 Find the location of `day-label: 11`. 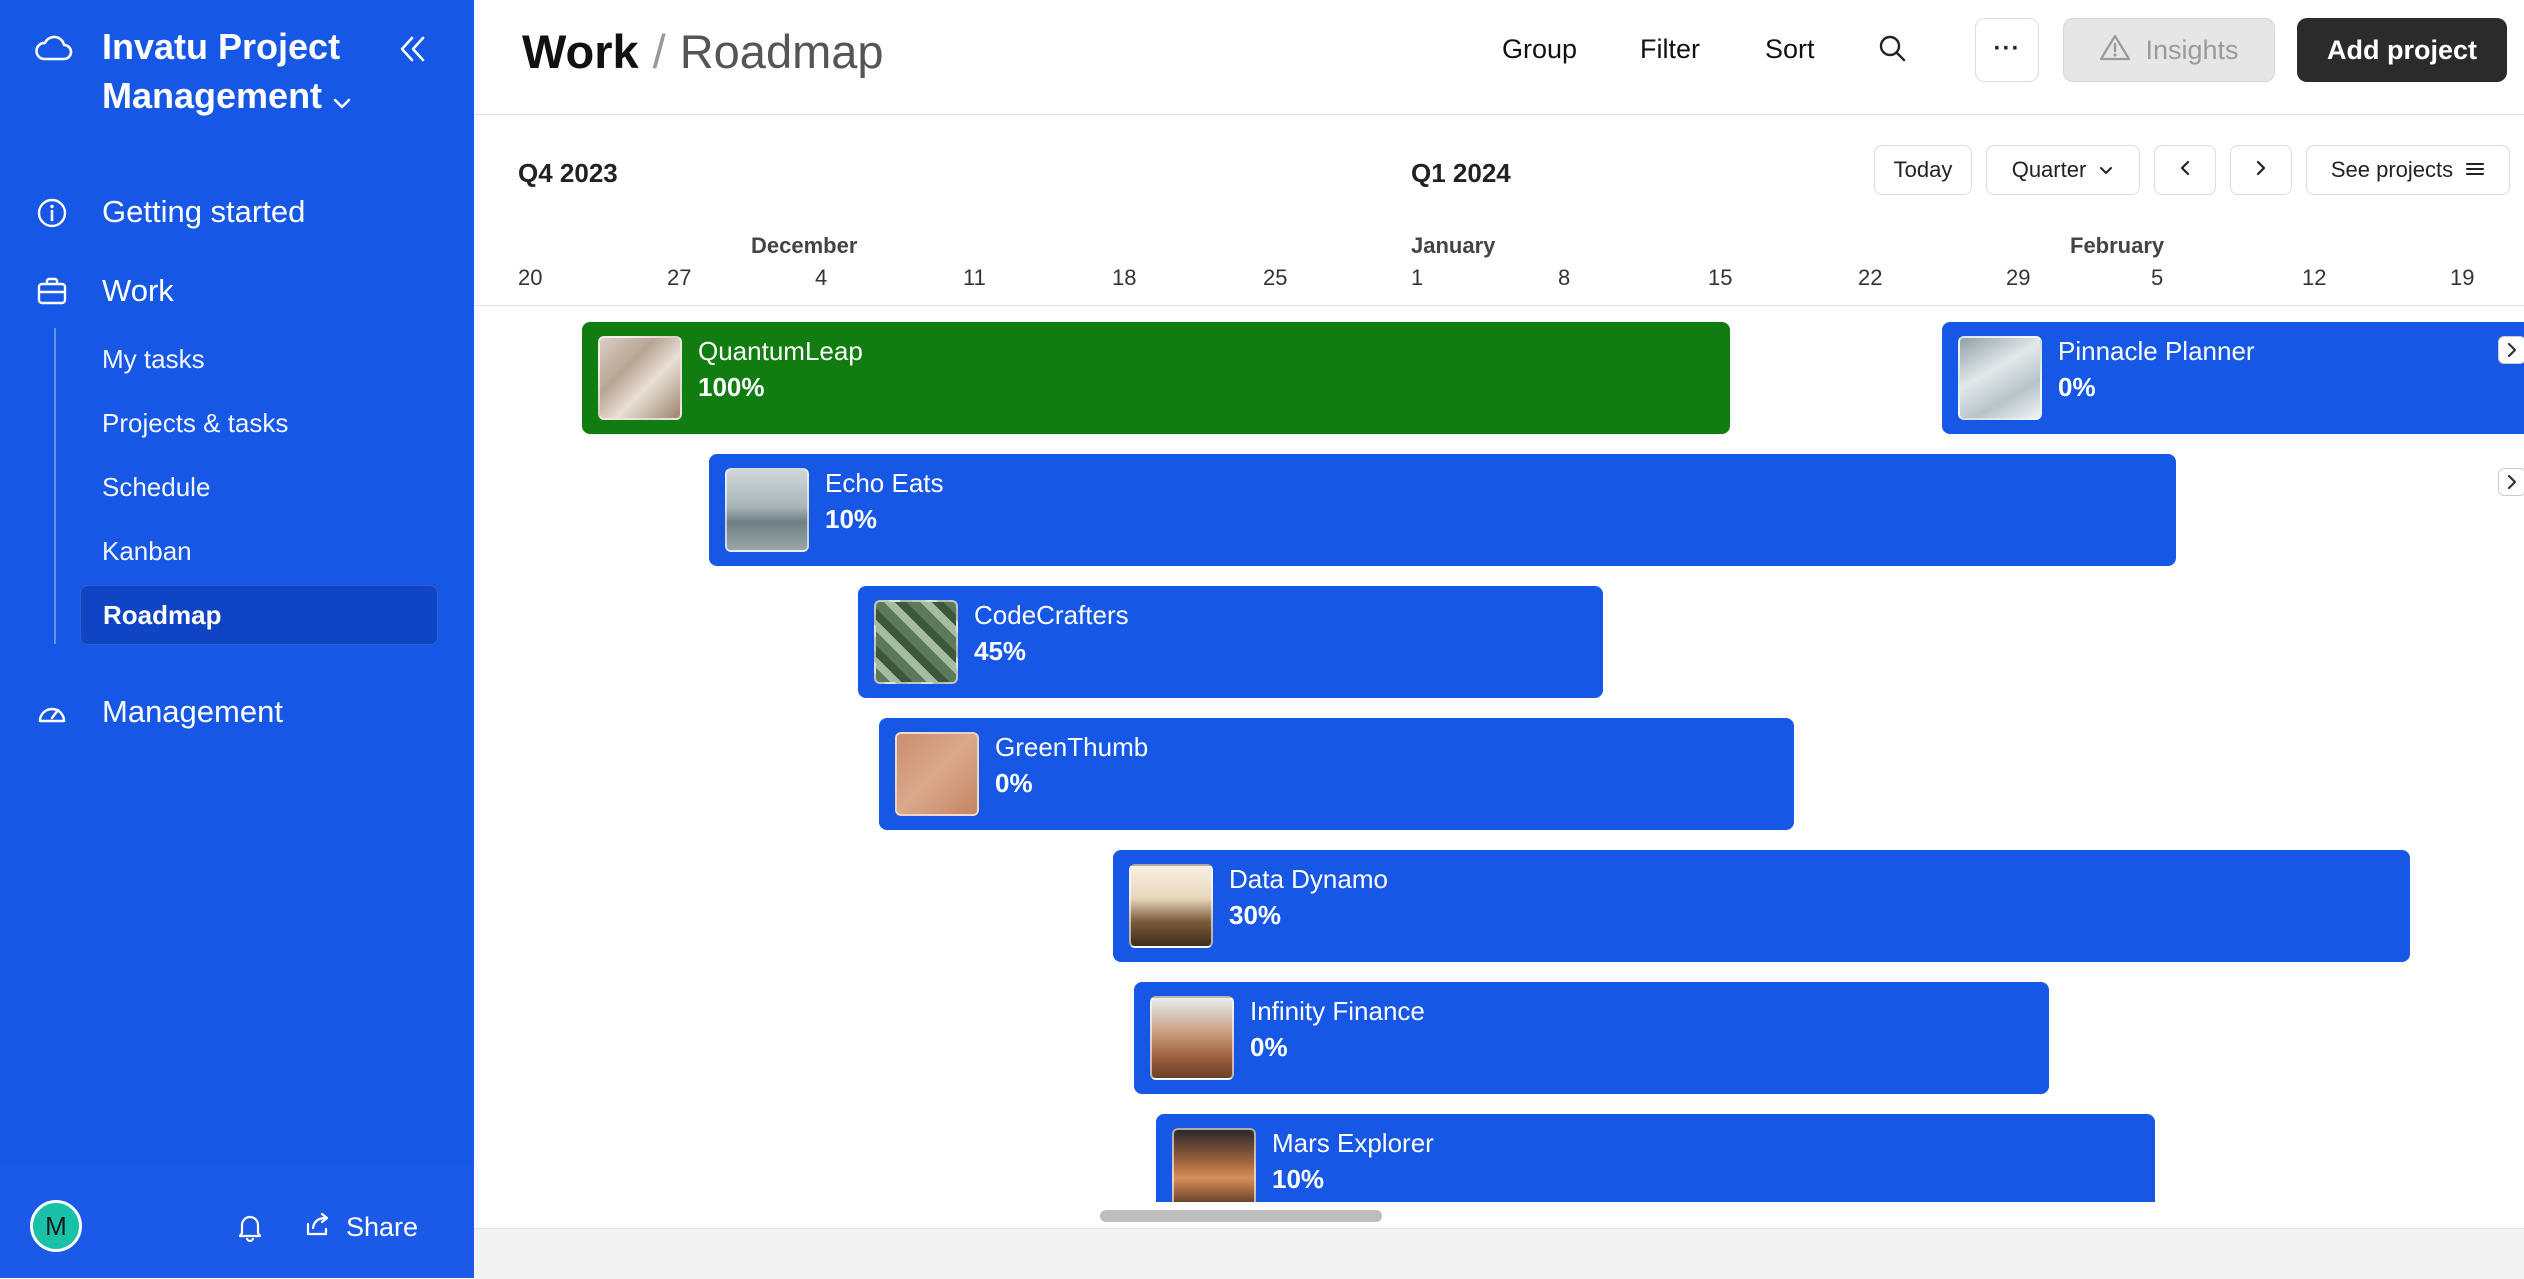

day-label: 11 is located at coordinates (974, 277).